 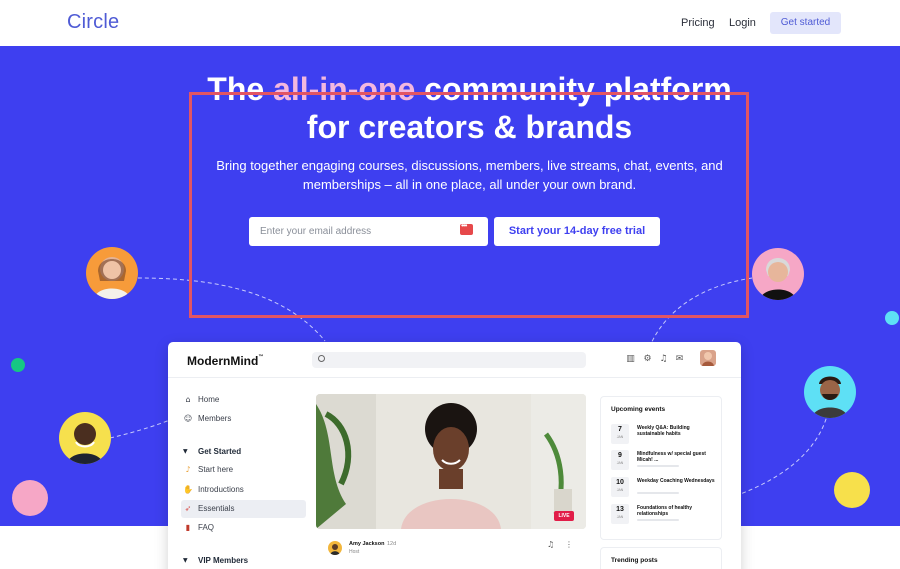 I want to click on video-scene, so click(x=451, y=461).